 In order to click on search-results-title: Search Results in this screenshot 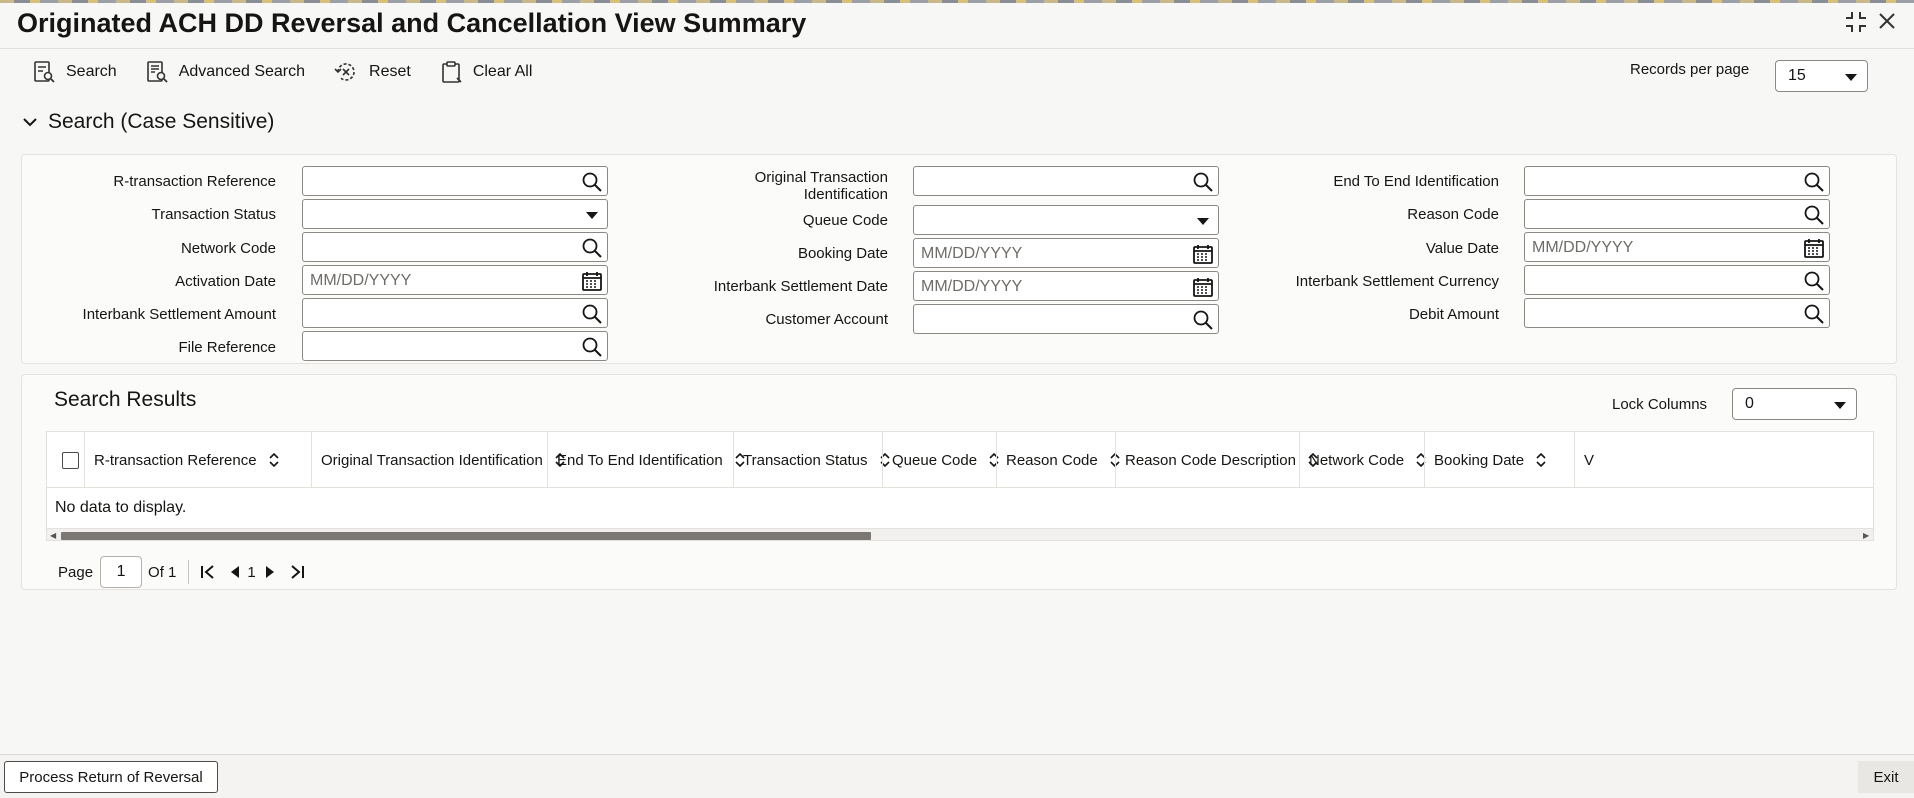, I will do `click(125, 399)`.